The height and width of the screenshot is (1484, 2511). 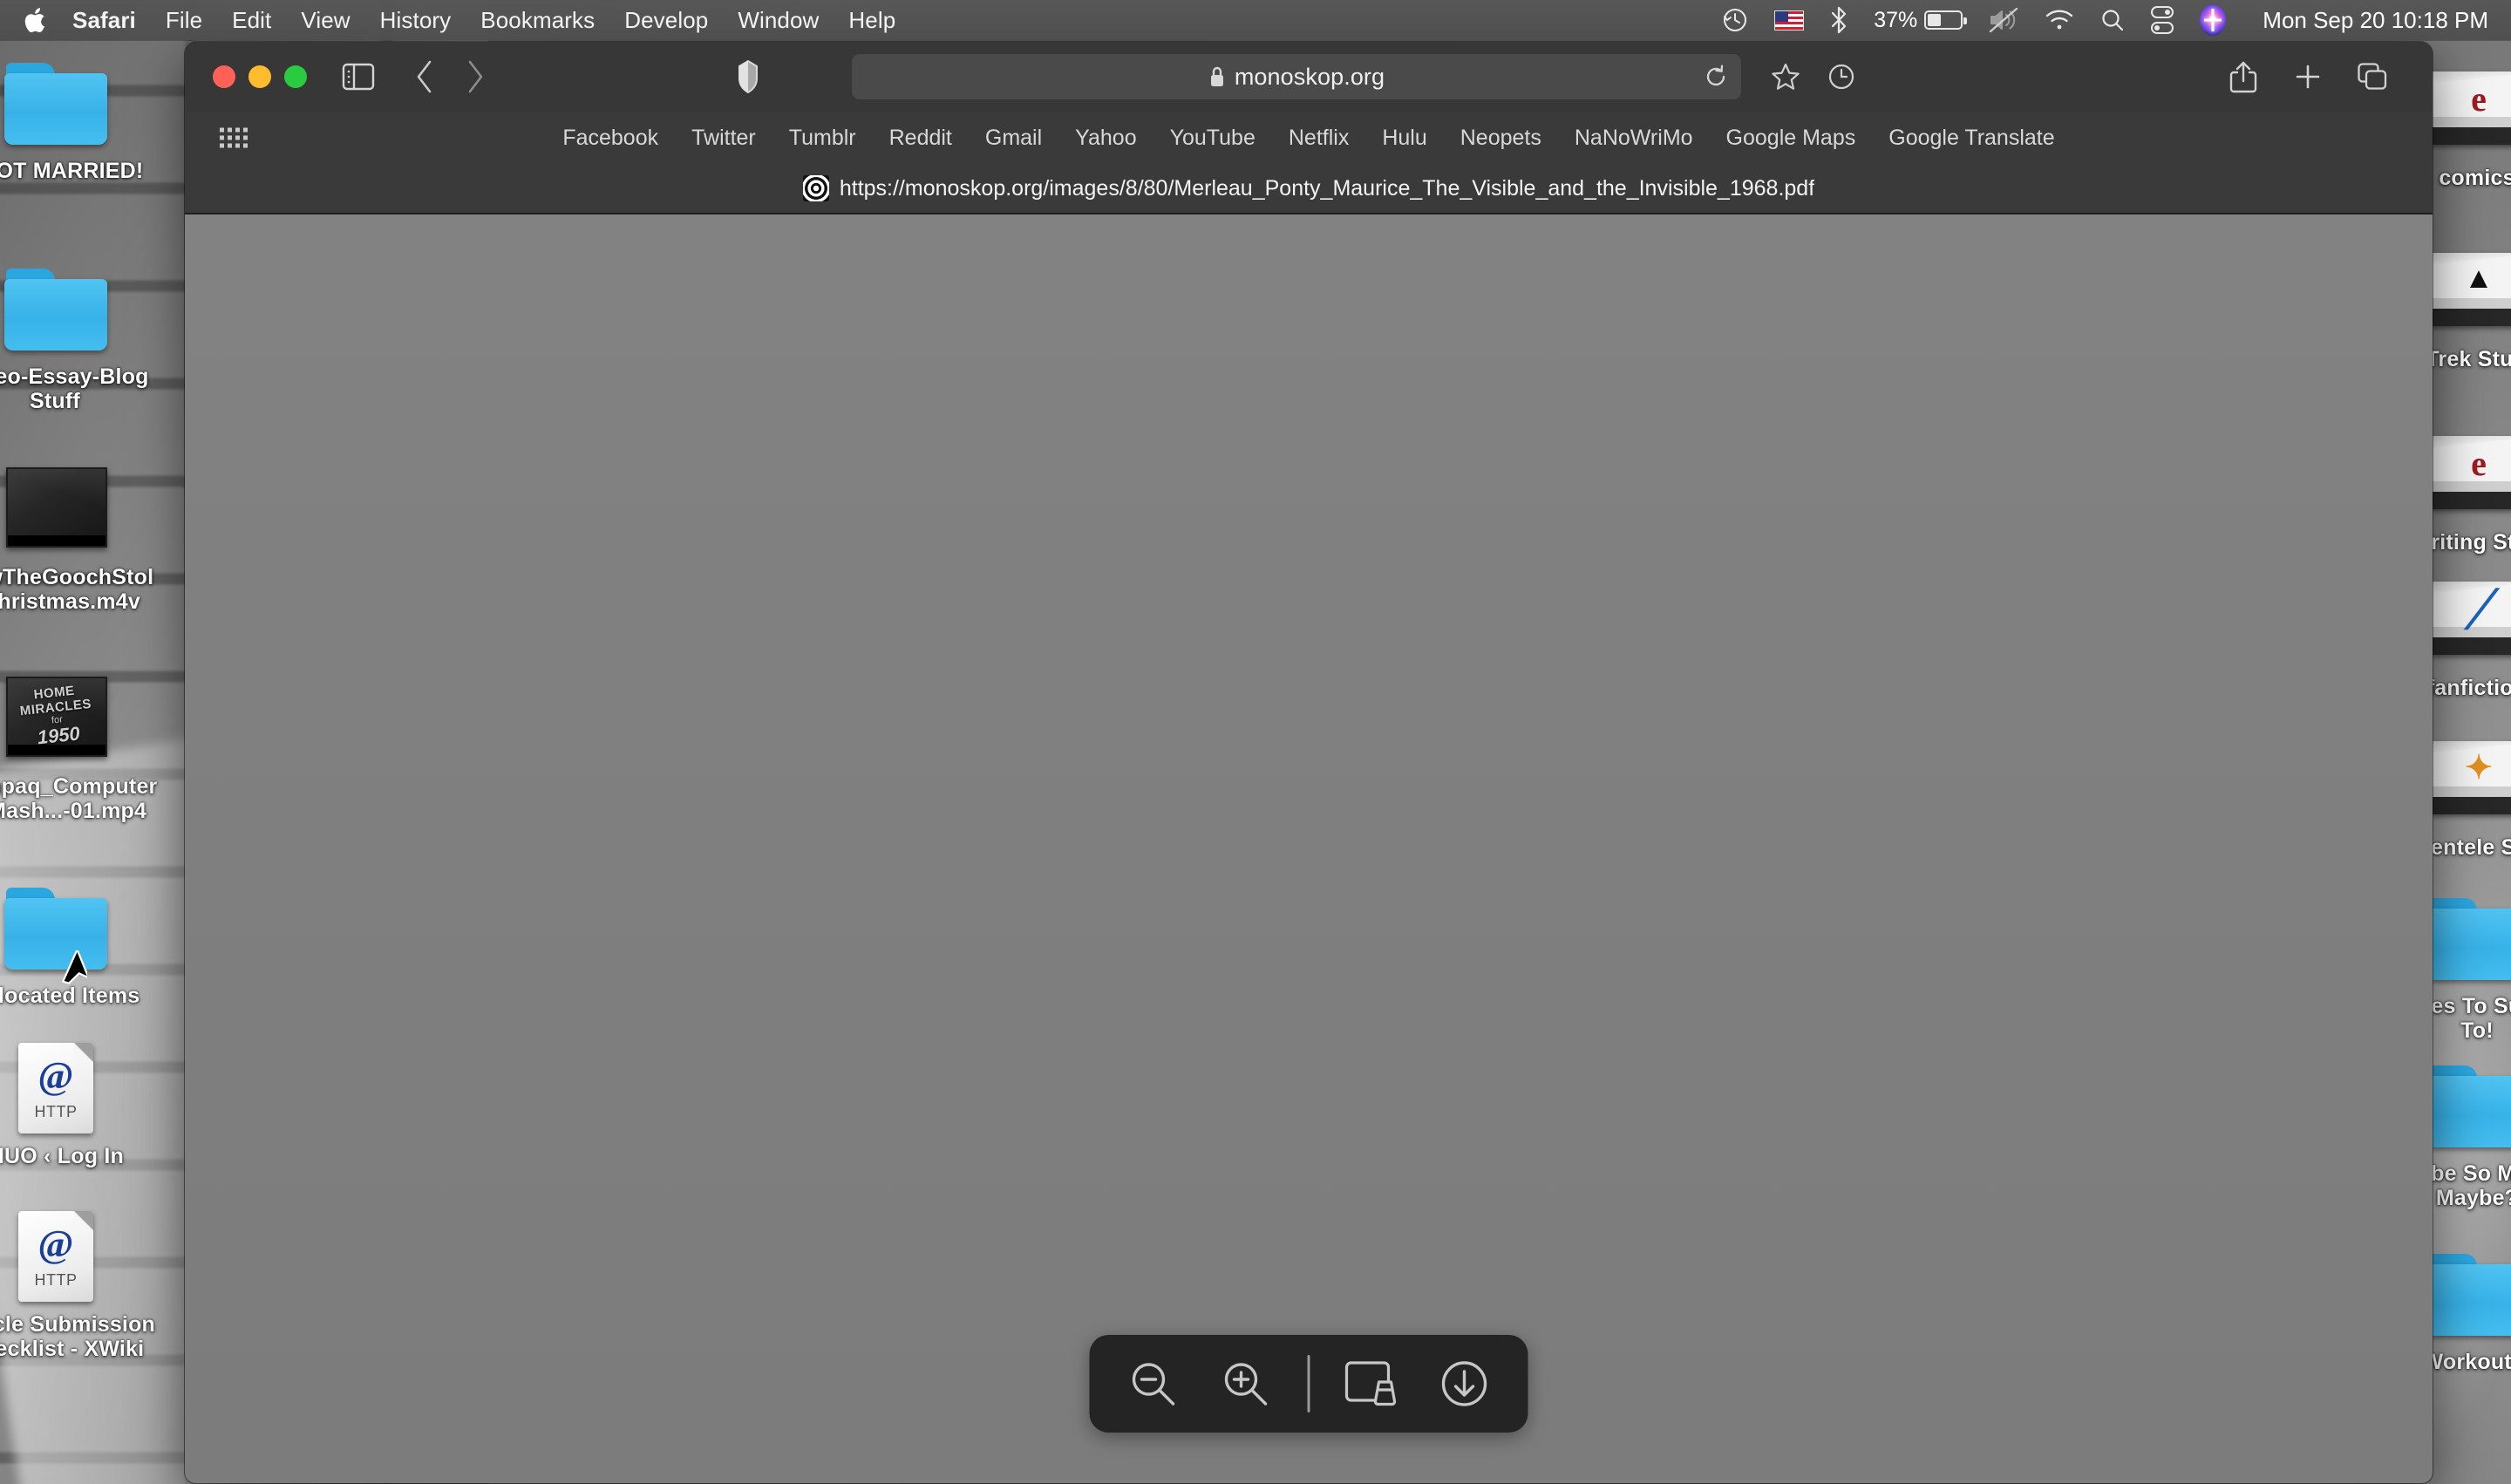 I want to click on bookmark-youtube: YouTube, so click(x=1212, y=138).